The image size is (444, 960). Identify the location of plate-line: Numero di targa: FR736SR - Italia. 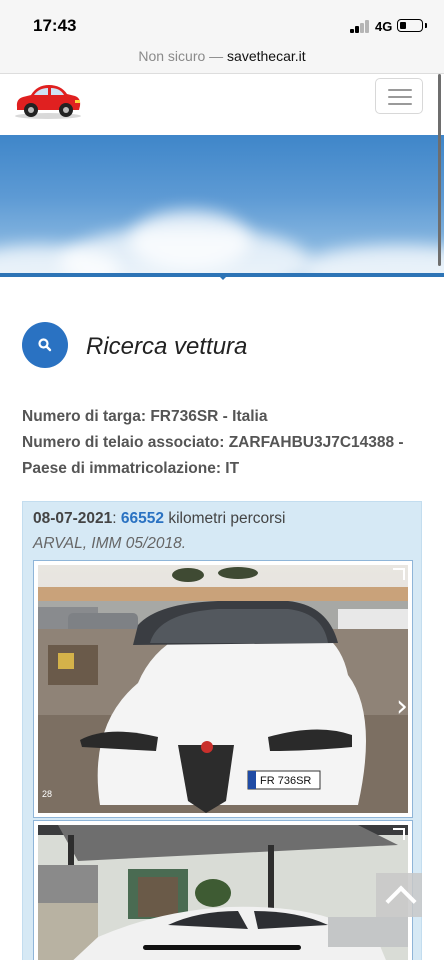
(145, 416).